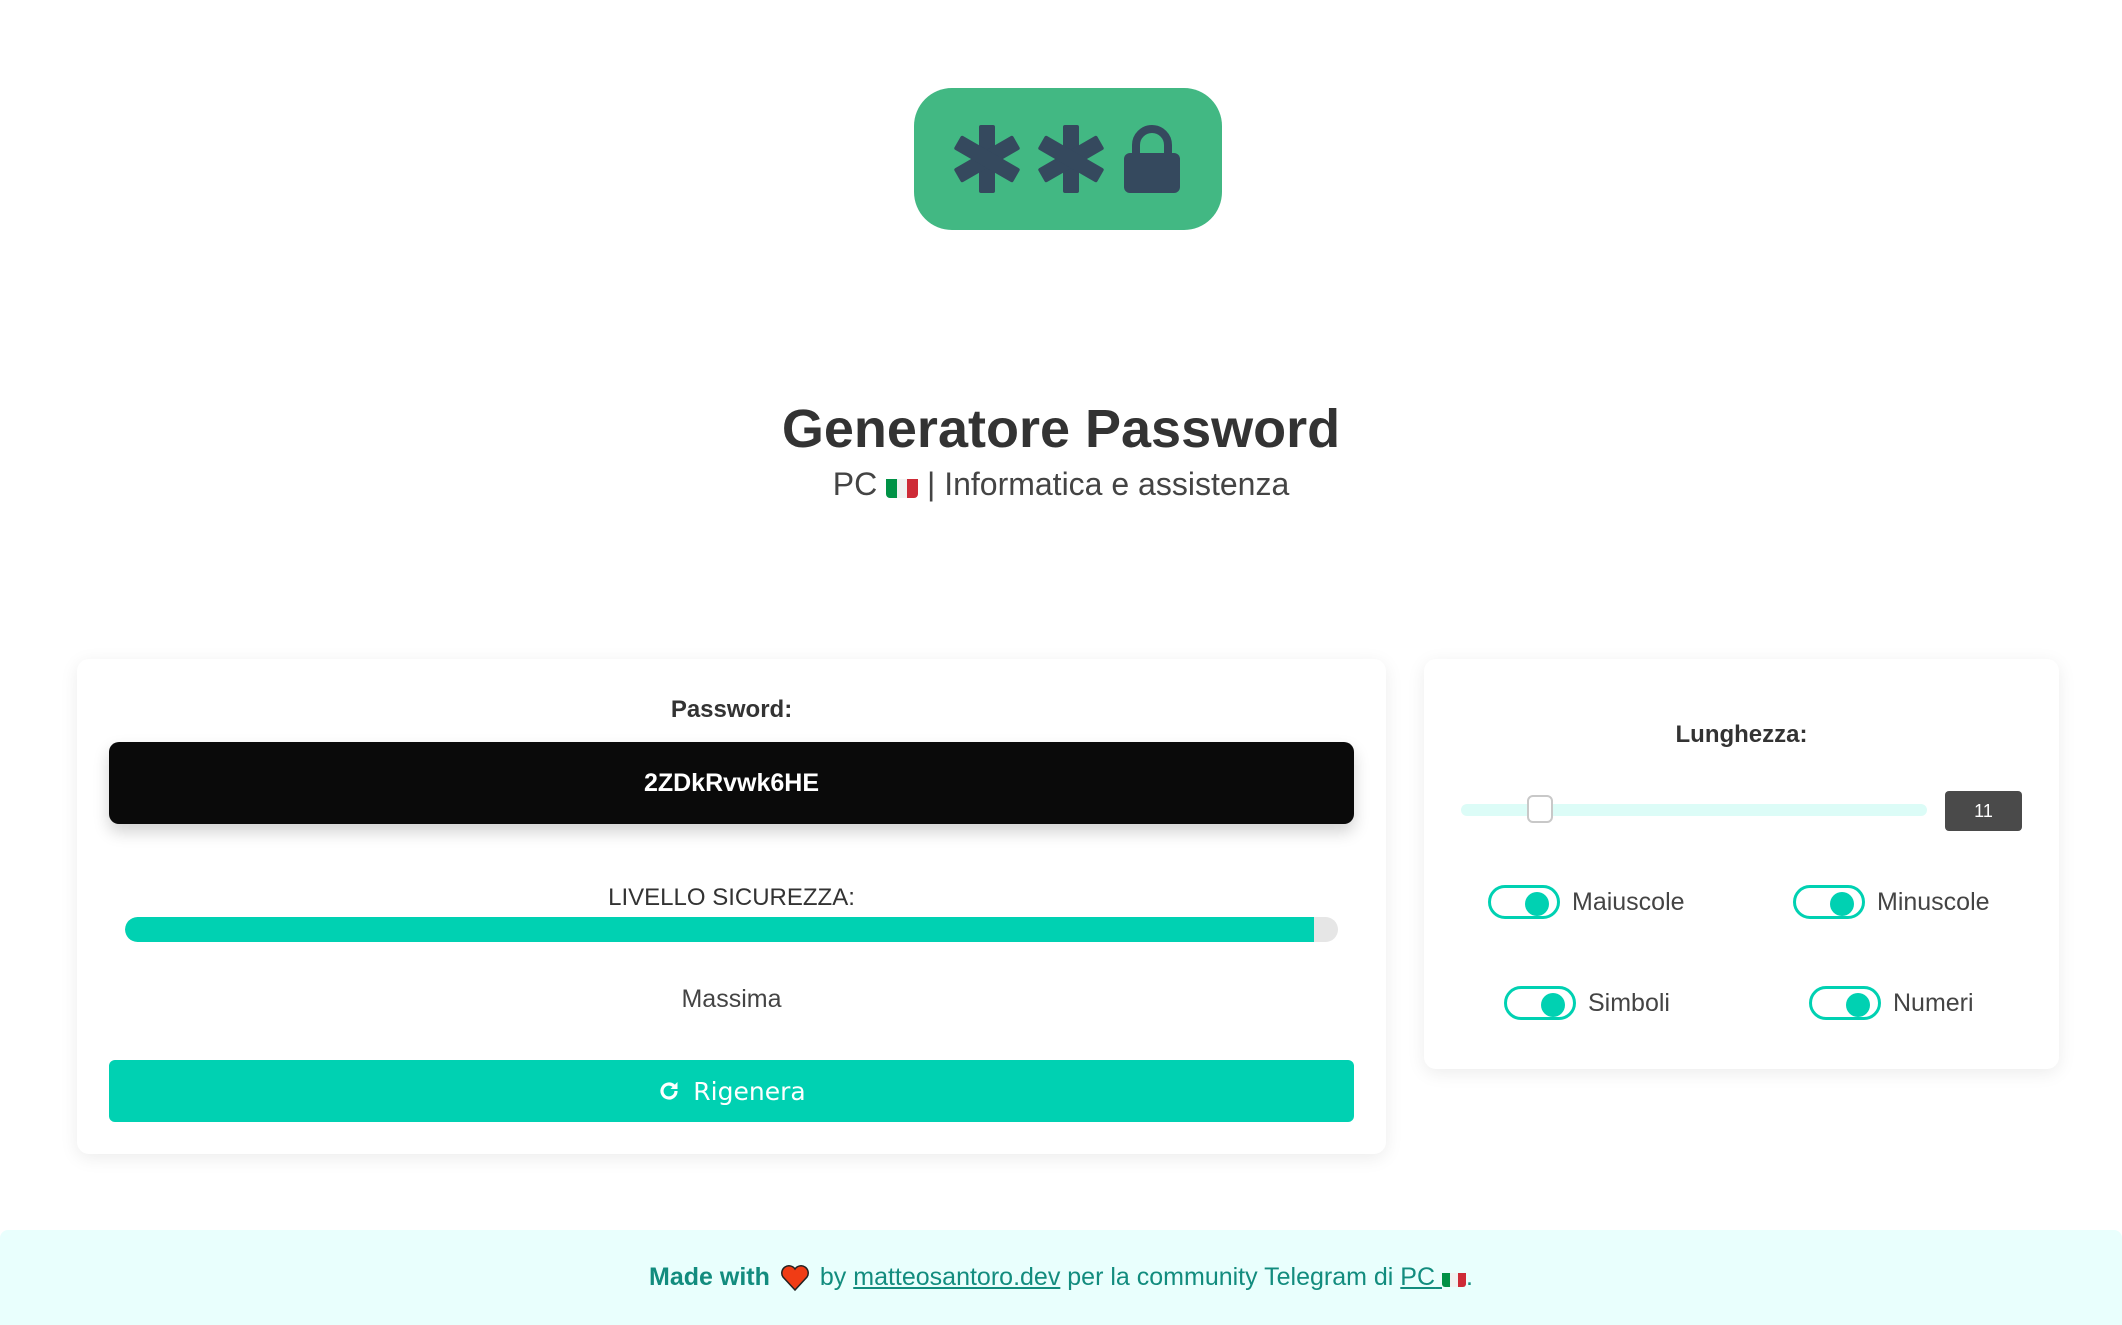  What do you see at coordinates (1891, 1003) in the screenshot?
I see `toggle-numbers: Numeri` at bounding box center [1891, 1003].